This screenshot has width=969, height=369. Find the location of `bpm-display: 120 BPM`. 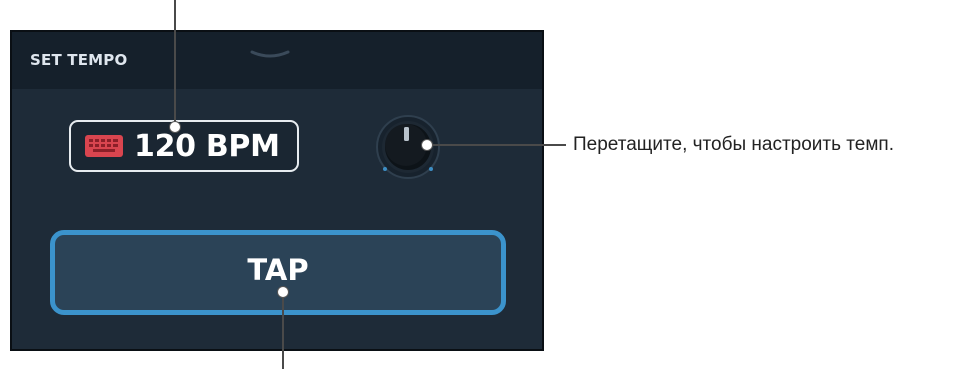

bpm-display: 120 BPM is located at coordinates (184, 146).